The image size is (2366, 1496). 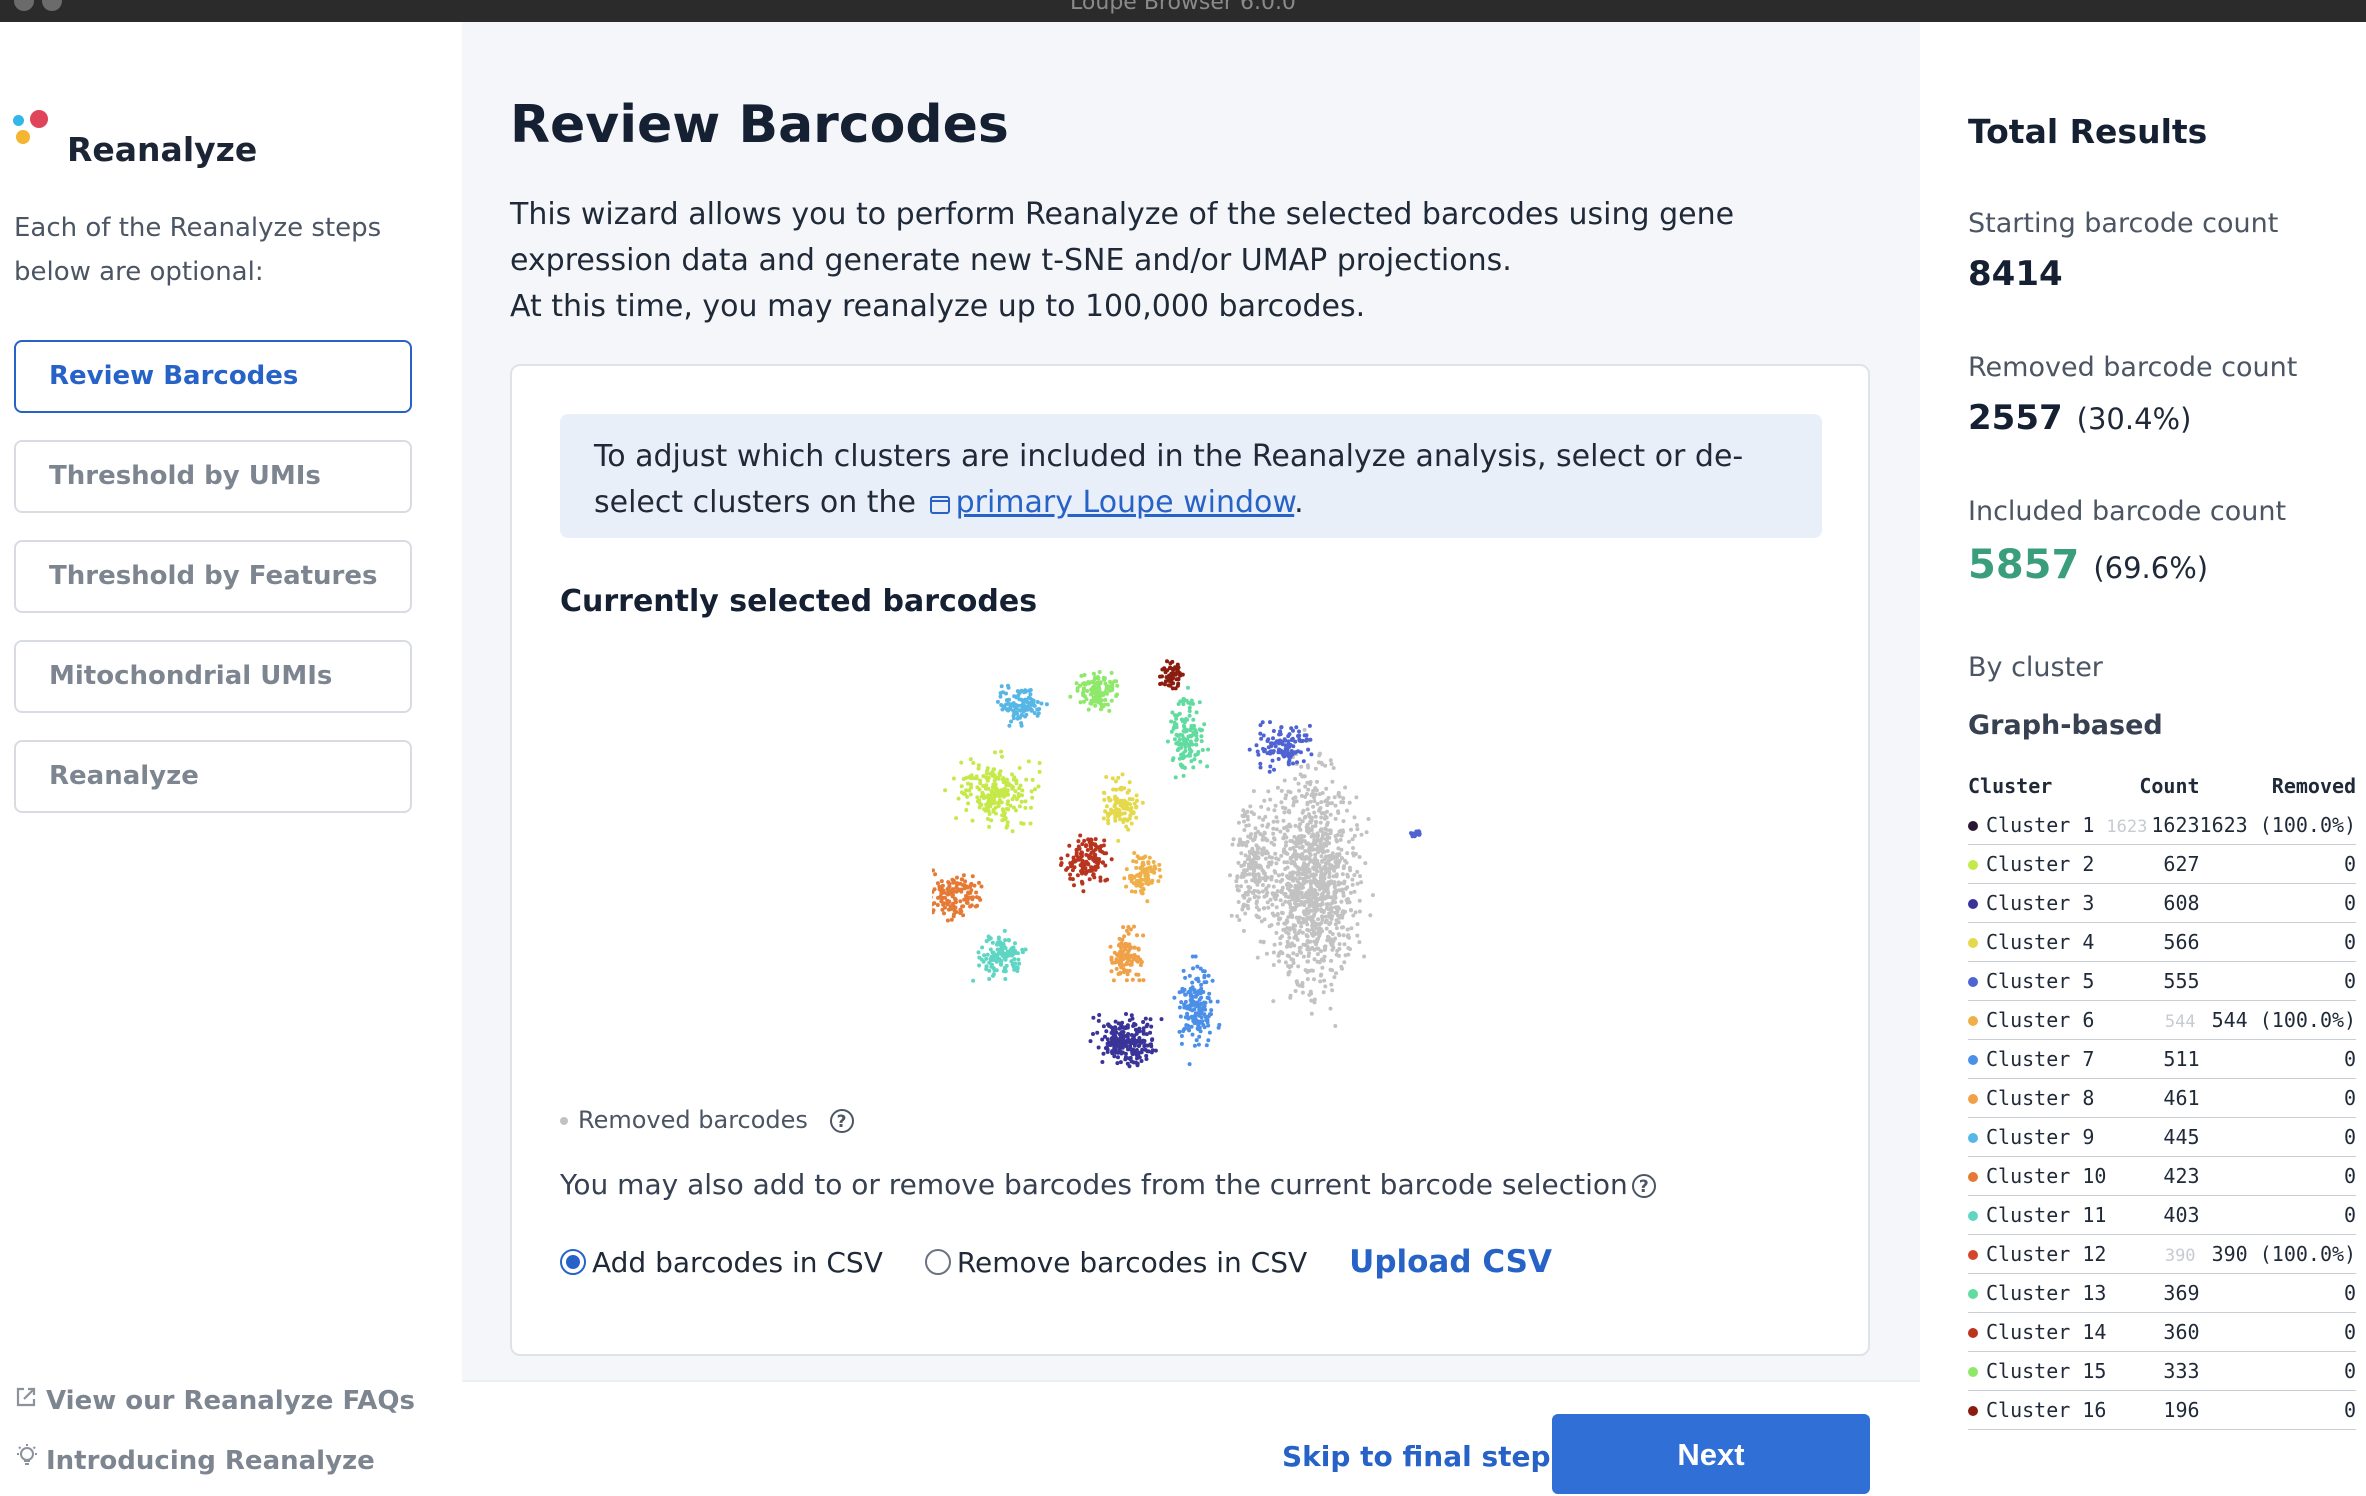 I want to click on introducing-link: Introducing Reanalyze, so click(x=194, y=1459).